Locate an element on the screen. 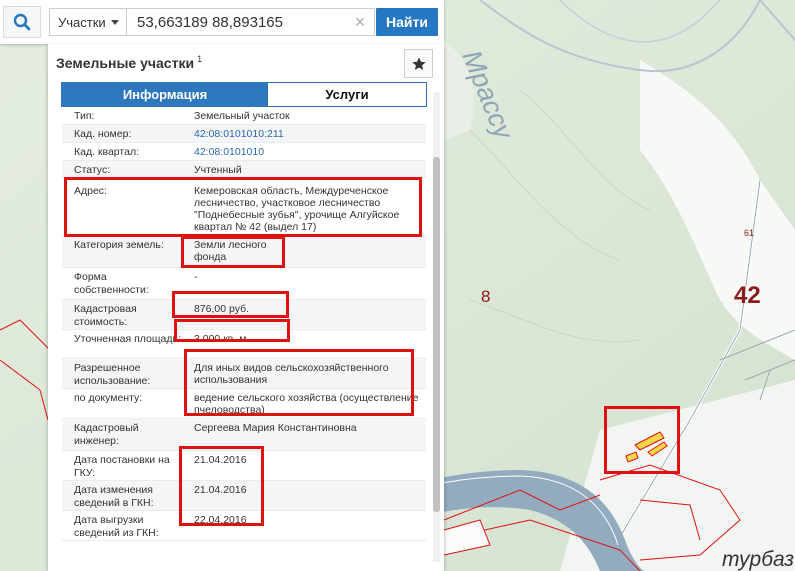 Image resolution: width=795 pixels, height=571 pixels. panel-tabs: Информация Услуги is located at coordinates (244, 94).